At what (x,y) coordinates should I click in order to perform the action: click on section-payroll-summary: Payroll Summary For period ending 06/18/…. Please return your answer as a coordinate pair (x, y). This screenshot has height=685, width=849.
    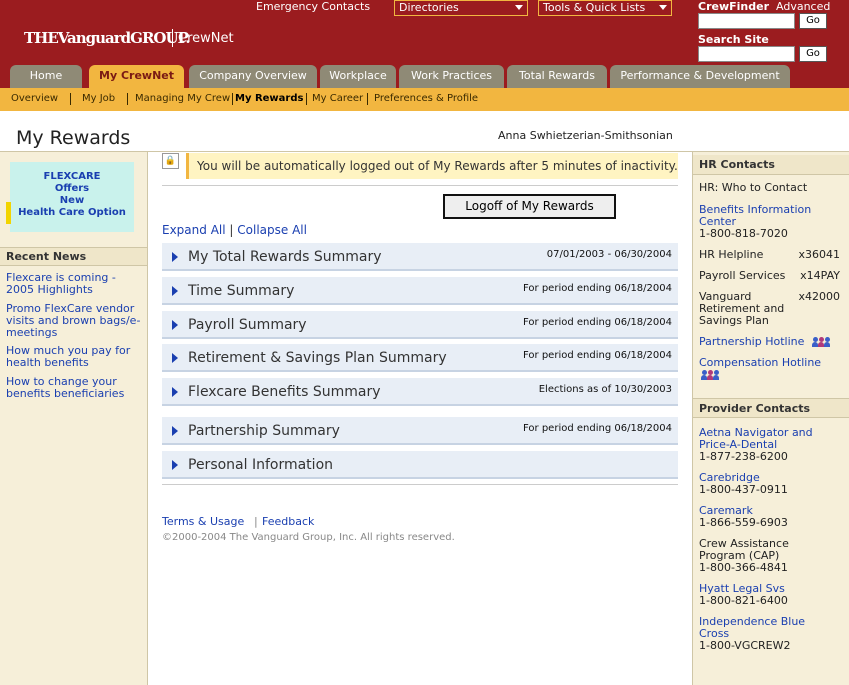
    Looking at the image, I should click on (420, 325).